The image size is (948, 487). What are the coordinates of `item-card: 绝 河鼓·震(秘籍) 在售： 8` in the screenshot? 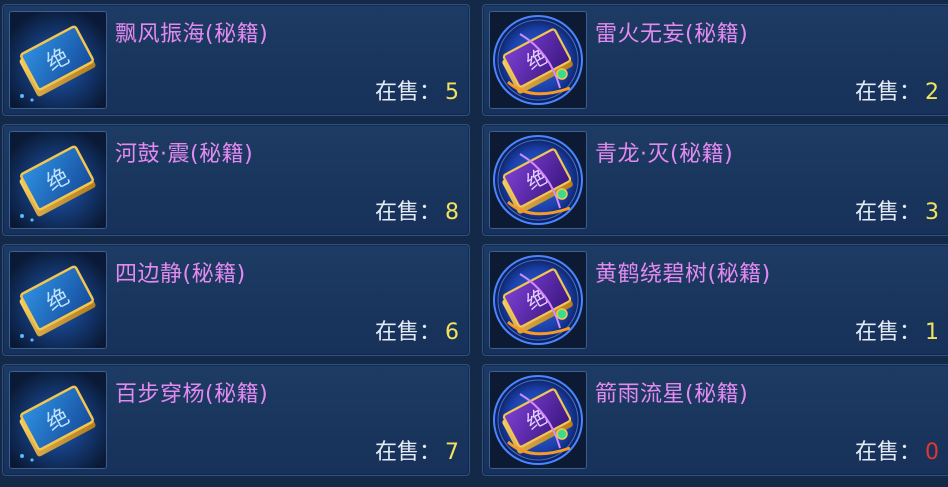 It's located at (236, 180).